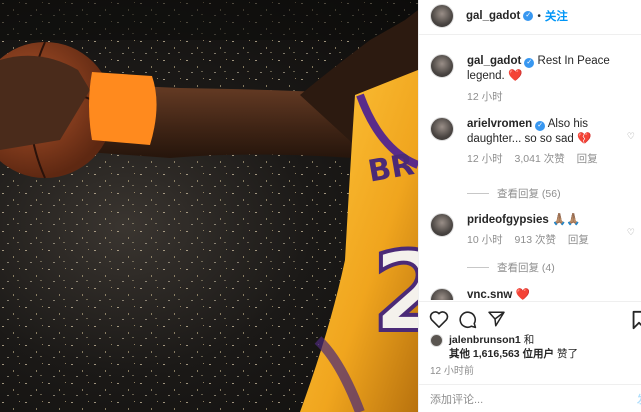  Describe the element at coordinates (526, 267) in the screenshot. I see `view-replies-label: 查看回复 (4)` at that location.